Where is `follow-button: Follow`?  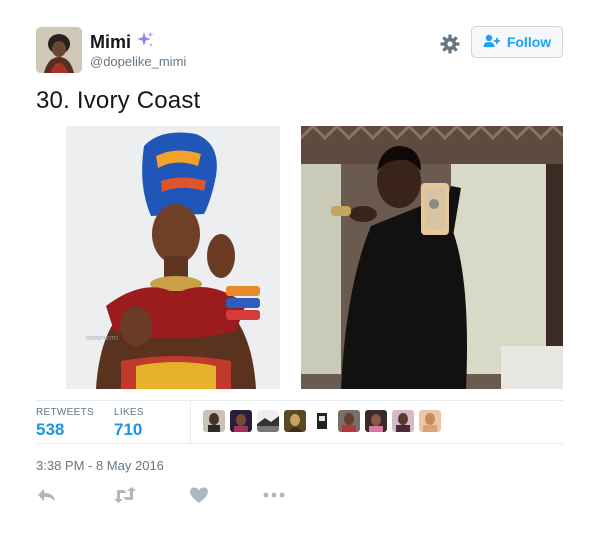
follow-button: Follow is located at coordinates (517, 42).